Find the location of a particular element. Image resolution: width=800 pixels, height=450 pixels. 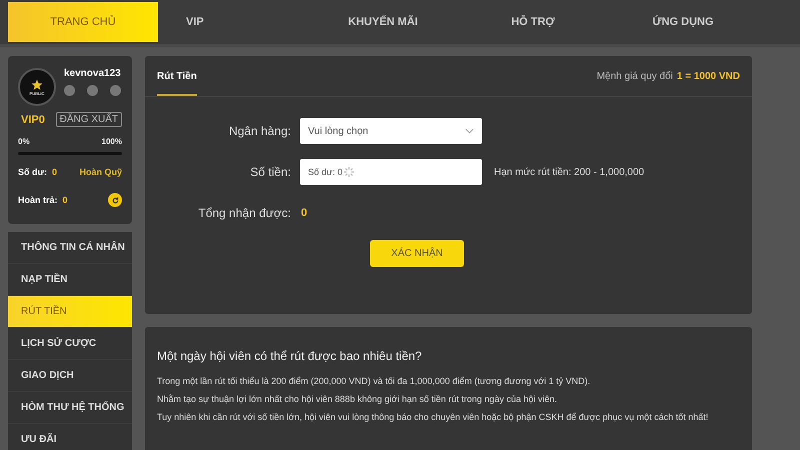

rebate-label: Hoàn trả: is located at coordinates (38, 200).